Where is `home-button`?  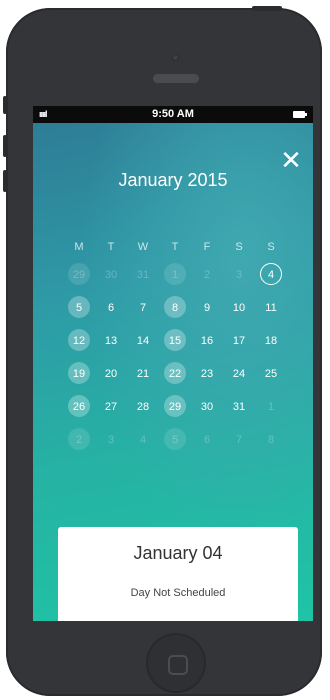
home-button is located at coordinates (176, 663).